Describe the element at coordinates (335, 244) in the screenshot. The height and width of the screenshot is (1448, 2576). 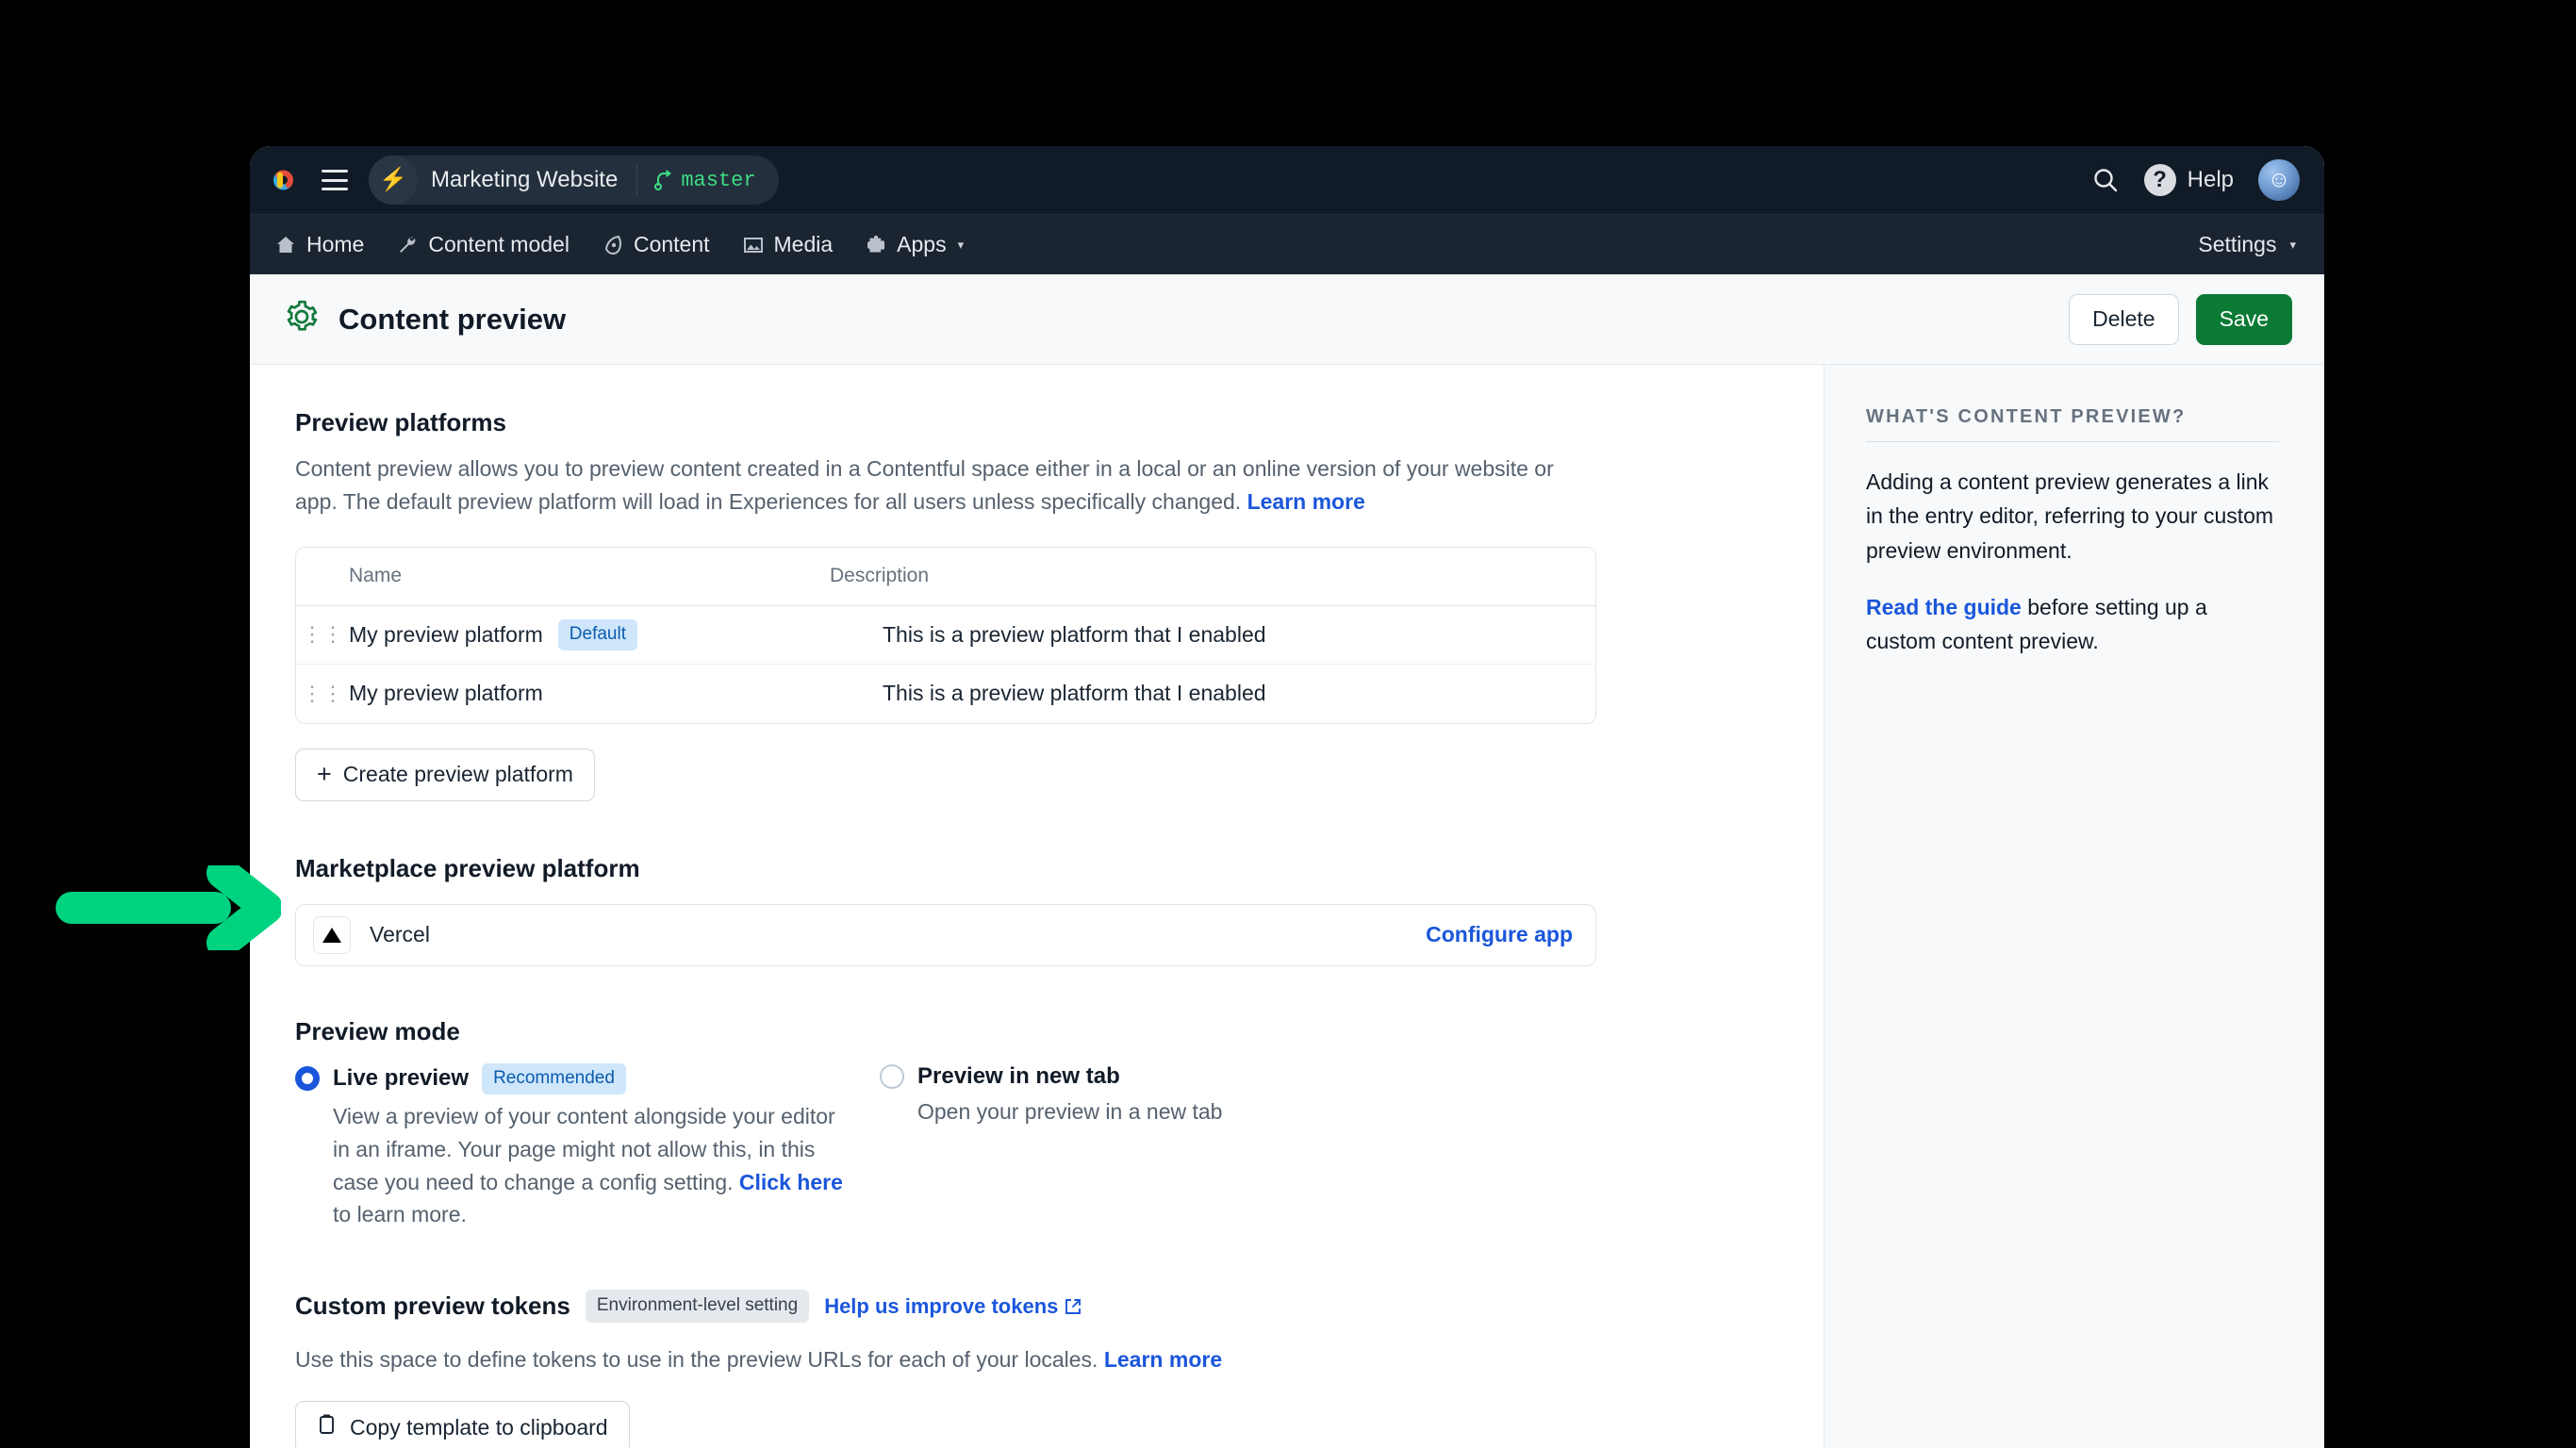
I see `nav-item-label: Home` at that location.